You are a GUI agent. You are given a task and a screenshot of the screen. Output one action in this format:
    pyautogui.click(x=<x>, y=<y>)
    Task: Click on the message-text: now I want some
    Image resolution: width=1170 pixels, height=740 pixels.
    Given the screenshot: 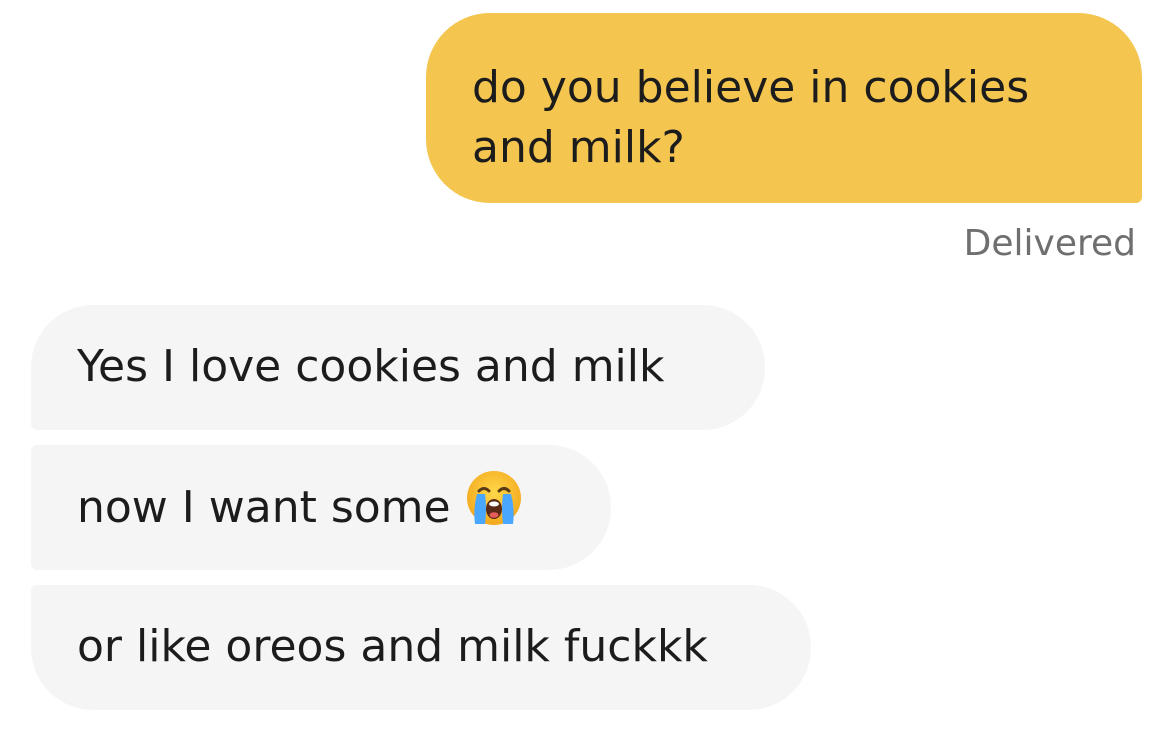 What is the action you would take?
    pyautogui.click(x=264, y=507)
    